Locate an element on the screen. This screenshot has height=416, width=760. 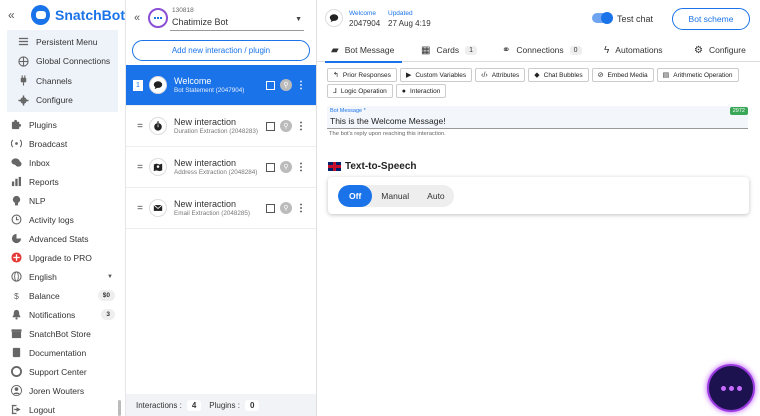
chip-label: Logic Operation is located at coordinates (363, 91).